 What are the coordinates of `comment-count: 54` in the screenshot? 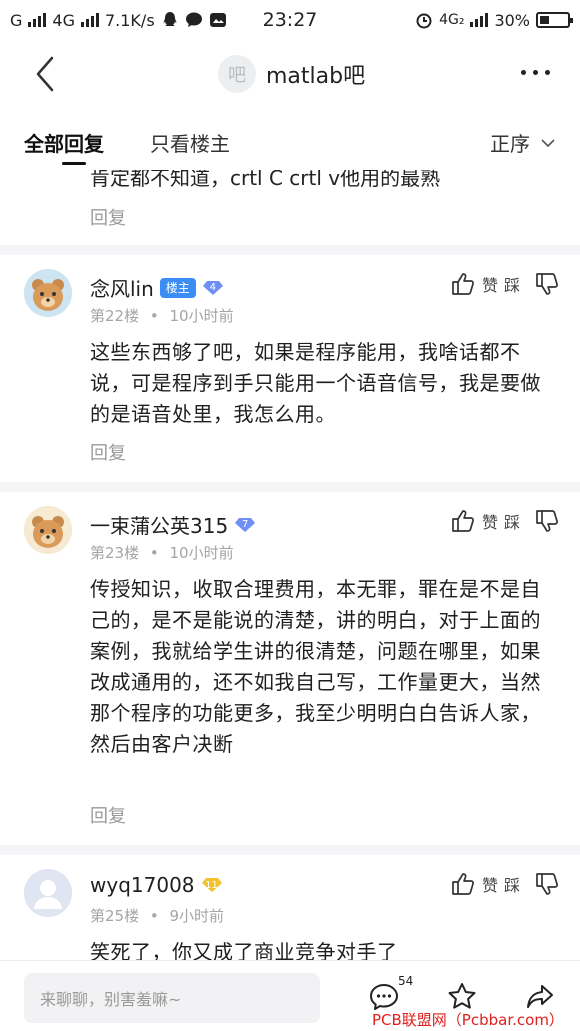 It's located at (406, 981).